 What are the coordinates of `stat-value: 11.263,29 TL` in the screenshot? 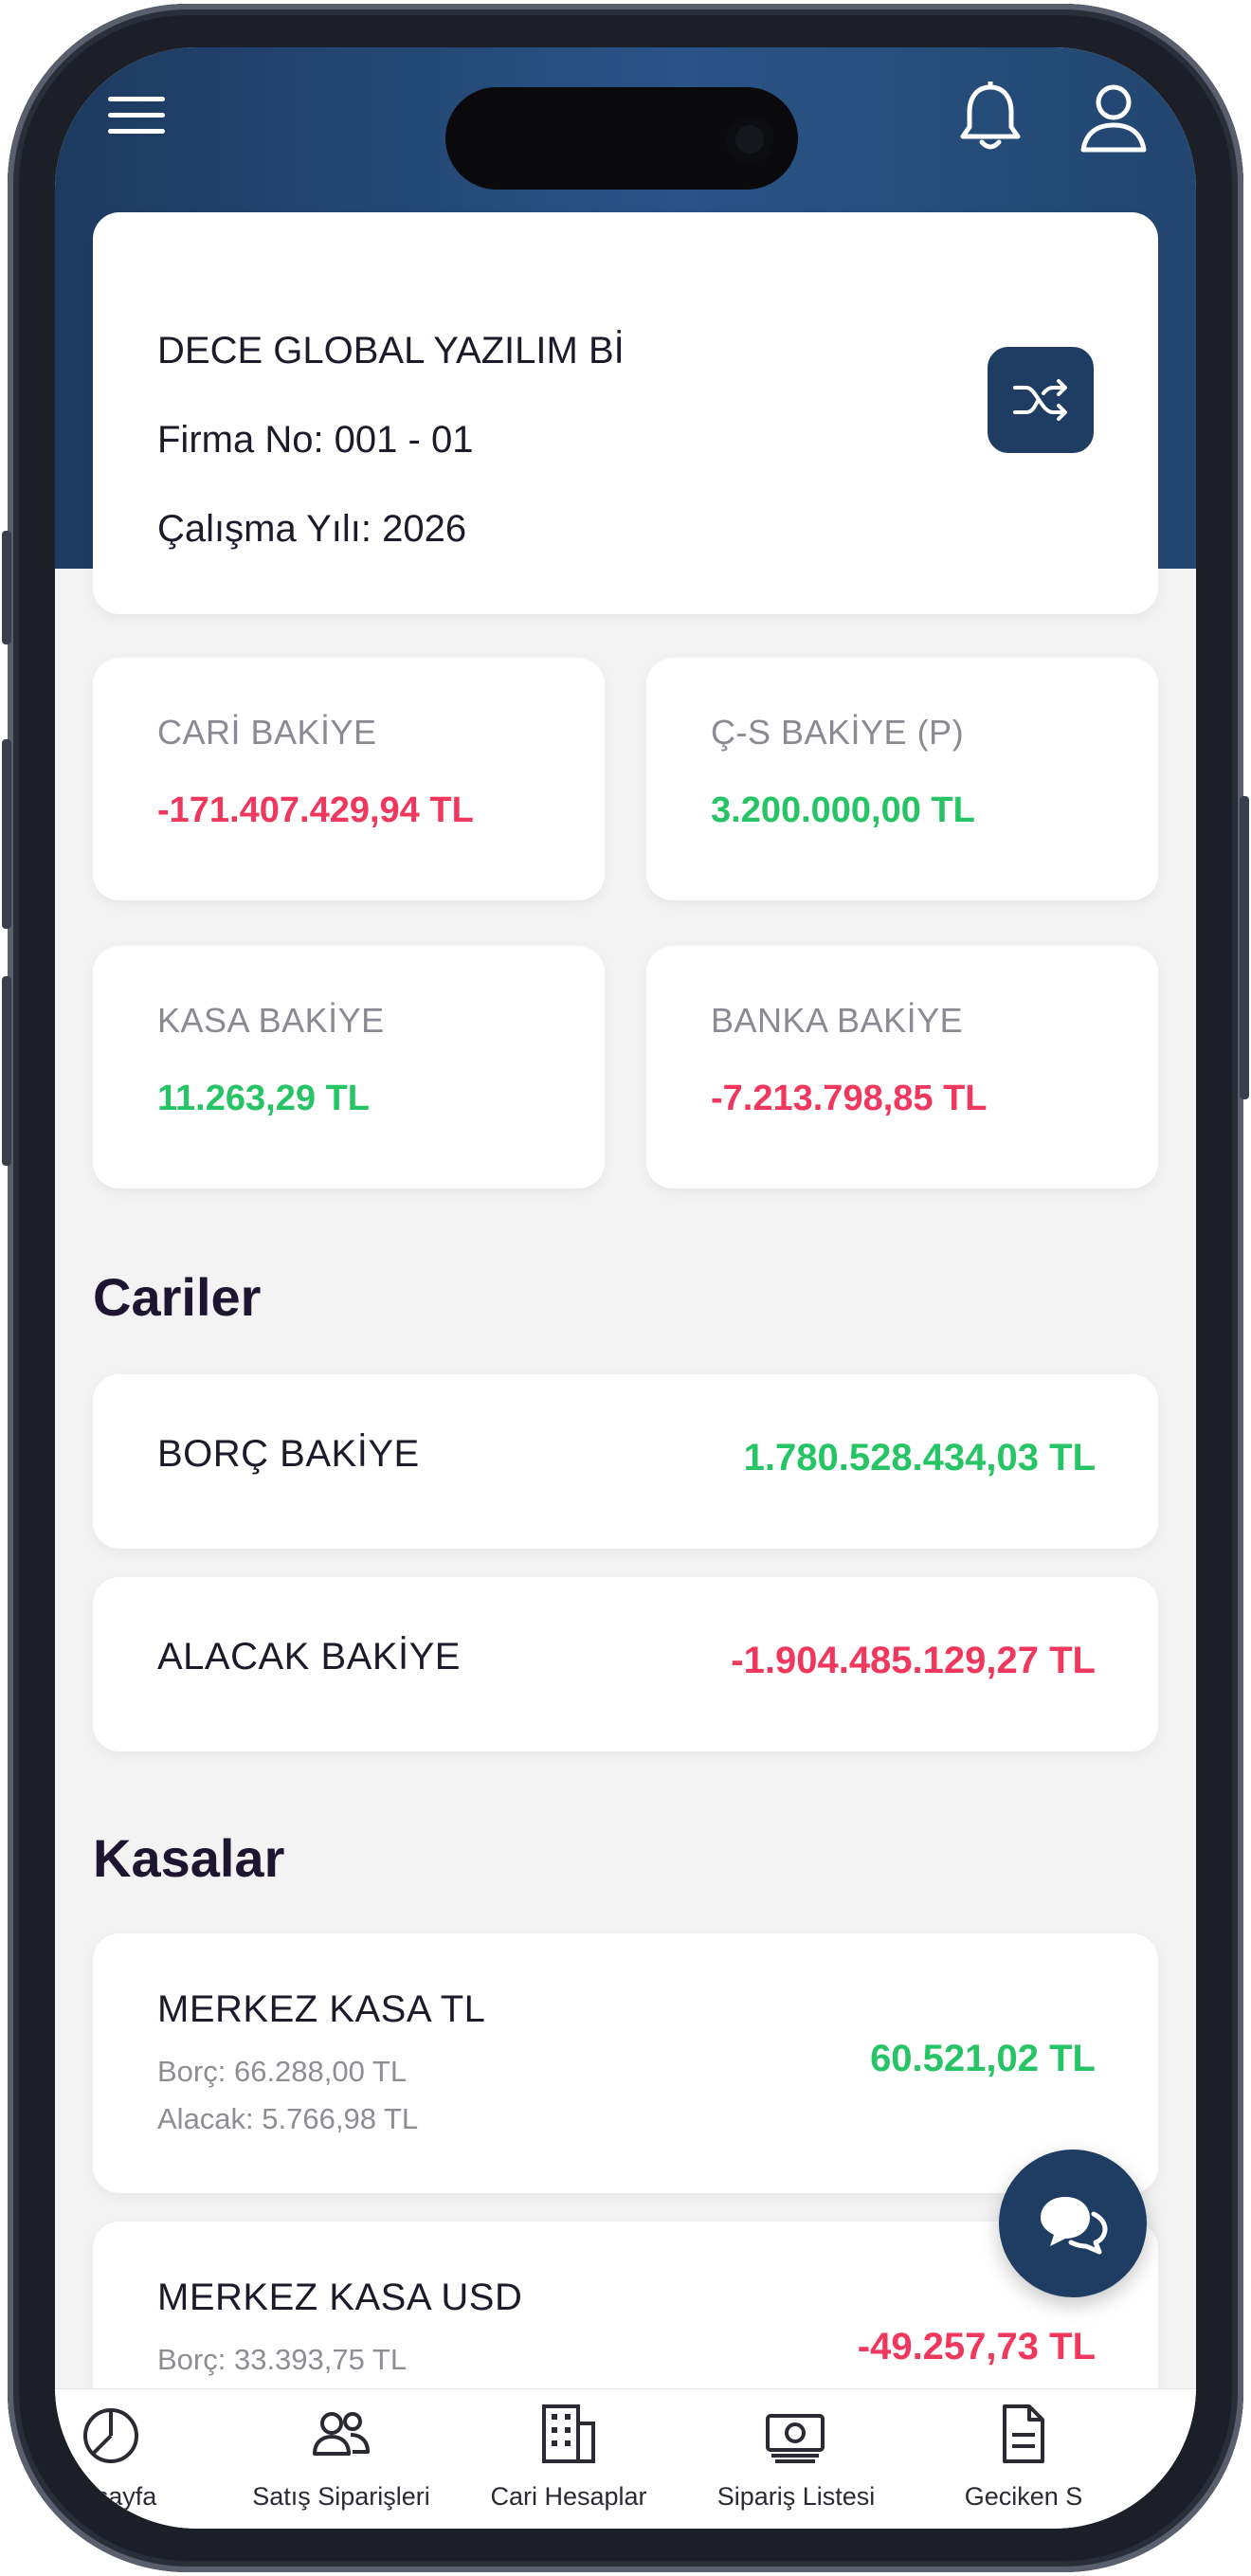 It's located at (264, 1098).